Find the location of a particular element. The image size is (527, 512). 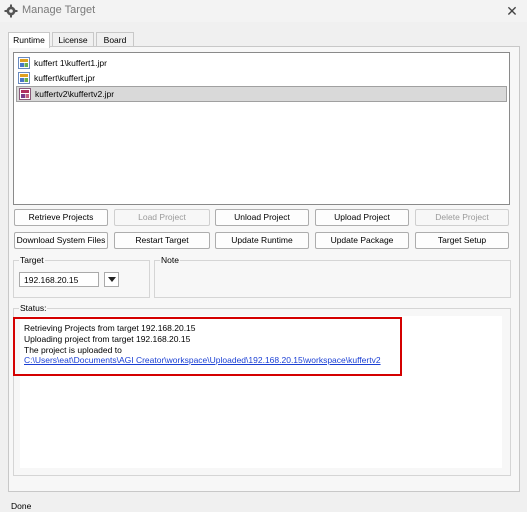

window-title: Manage Target is located at coordinates (59, 10).